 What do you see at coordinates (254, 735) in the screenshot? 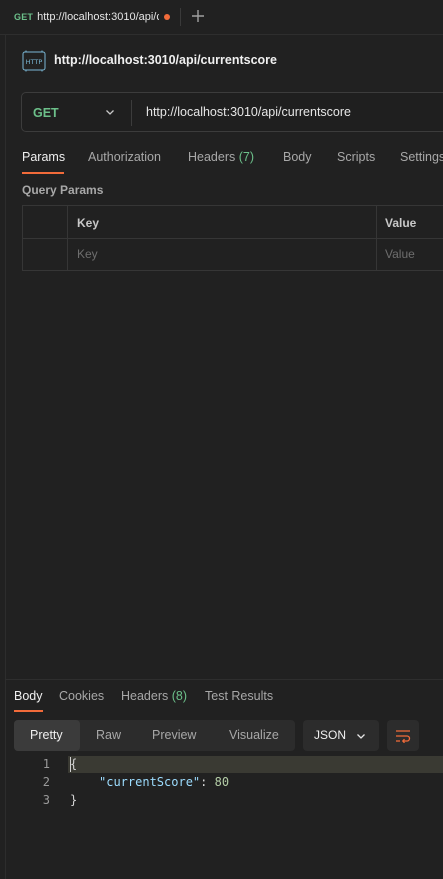
I see `view-mode-visualize: Visualize` at bounding box center [254, 735].